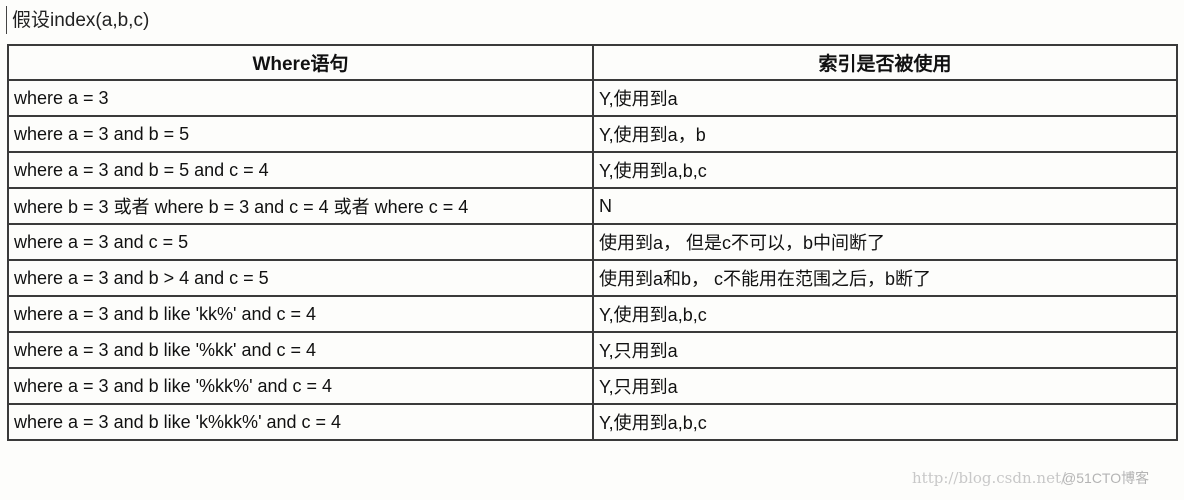  Describe the element at coordinates (300, 278) in the screenshot. I see `where-clause-cell: where a = 3 and b > 4 and c = 5` at that location.